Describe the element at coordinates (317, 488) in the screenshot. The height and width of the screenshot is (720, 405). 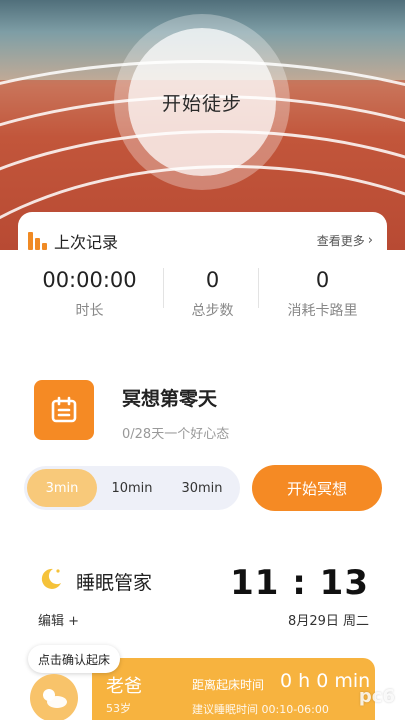
I see `start-meditation-button: 开始冥想` at that location.